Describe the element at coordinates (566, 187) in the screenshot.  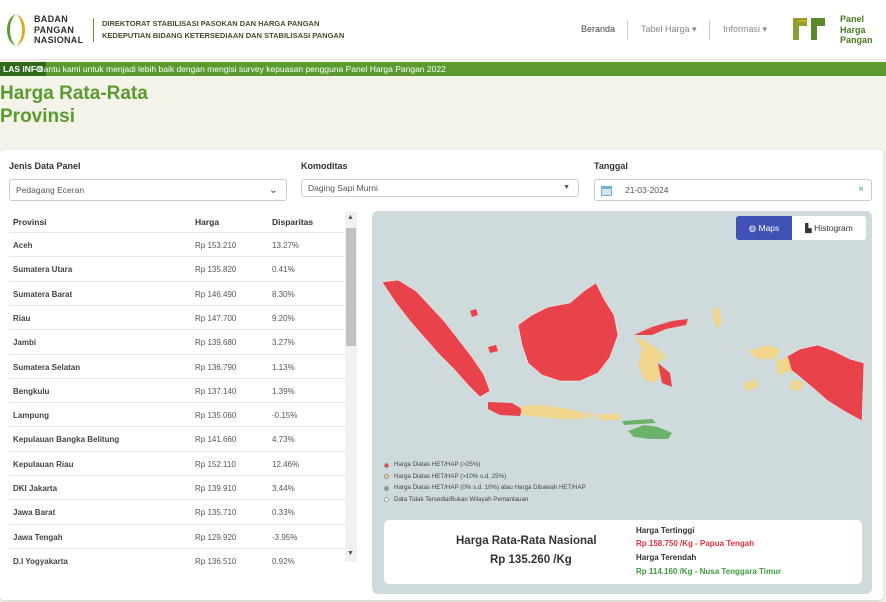
I see `caret-down-icon: ▼` at that location.